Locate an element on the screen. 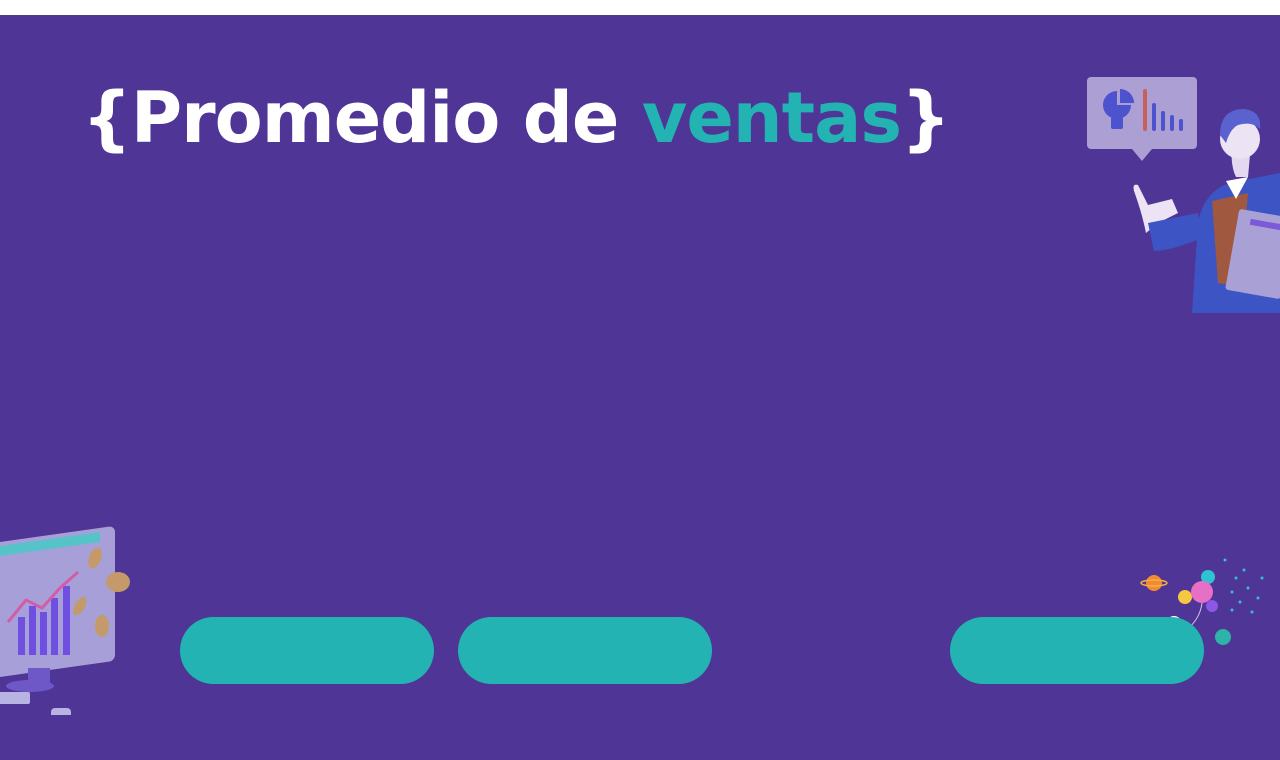 The height and width of the screenshot is (760, 1280). title-accent: ventas is located at coordinates (771, 118).